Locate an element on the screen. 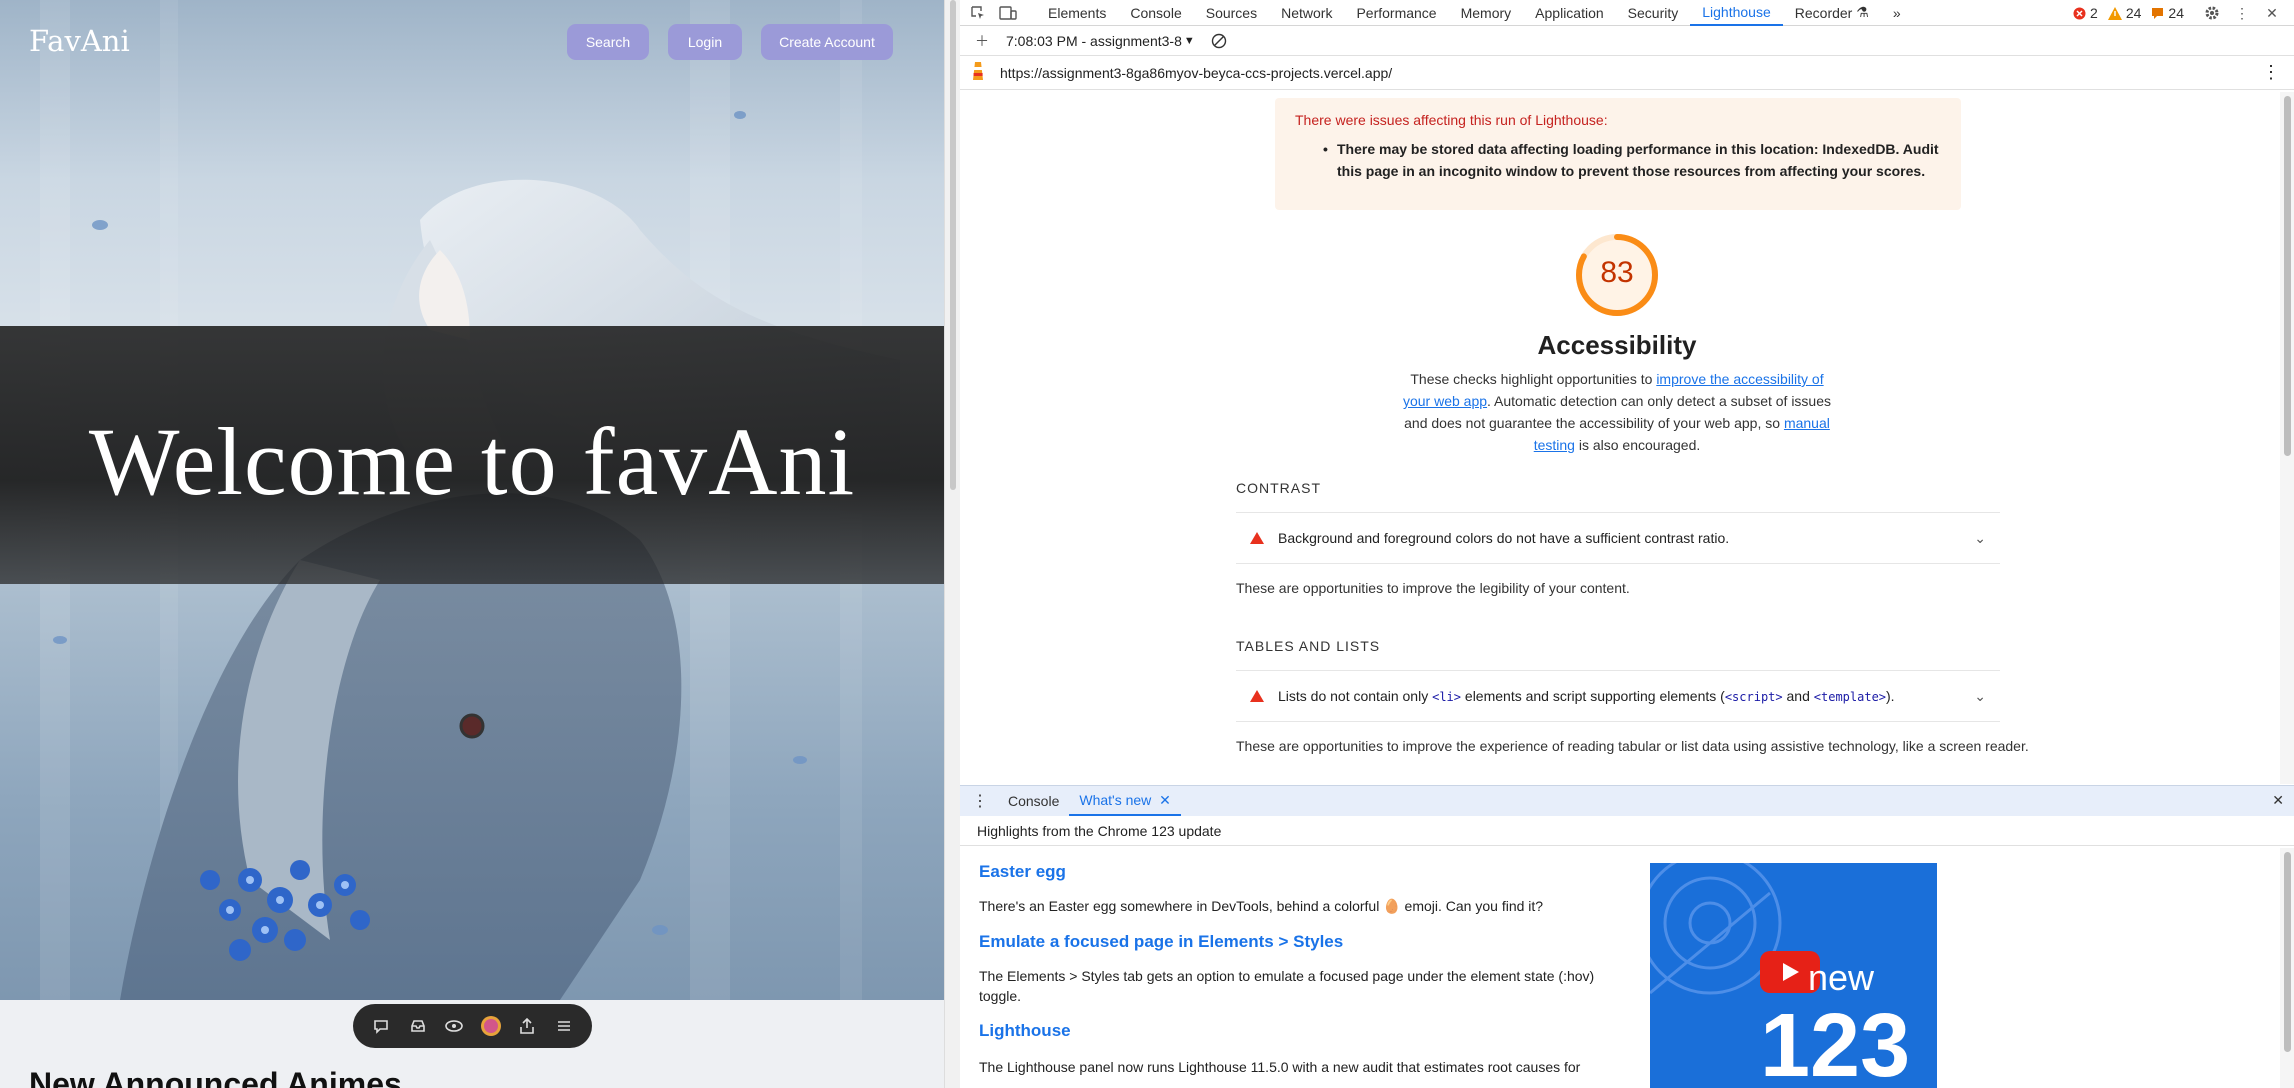 This screenshot has height=1088, width=2294. video-version: 123 is located at coordinates (1835, 1042).